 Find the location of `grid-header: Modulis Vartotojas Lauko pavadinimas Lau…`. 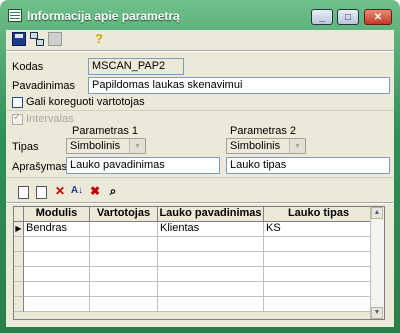

grid-header: Modulis Vartotojas Lauko pavadinimas Lau… is located at coordinates (194, 214).